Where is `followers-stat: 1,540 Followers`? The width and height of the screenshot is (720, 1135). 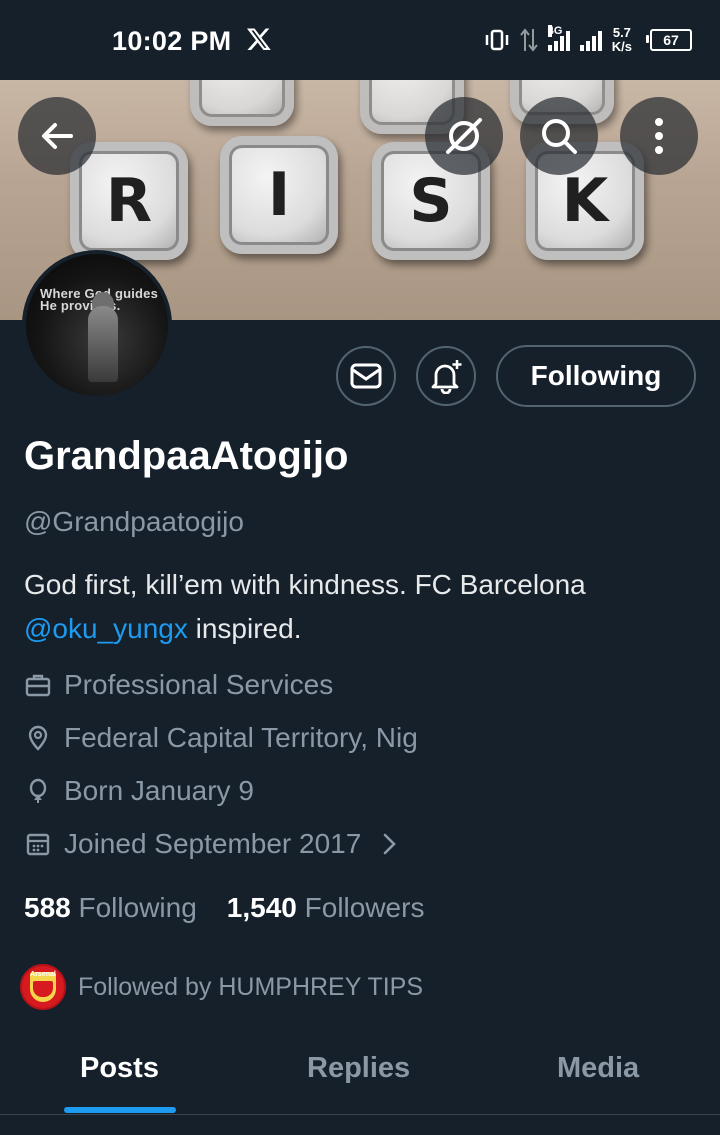
followers-stat: 1,540 Followers is located at coordinates (326, 908).